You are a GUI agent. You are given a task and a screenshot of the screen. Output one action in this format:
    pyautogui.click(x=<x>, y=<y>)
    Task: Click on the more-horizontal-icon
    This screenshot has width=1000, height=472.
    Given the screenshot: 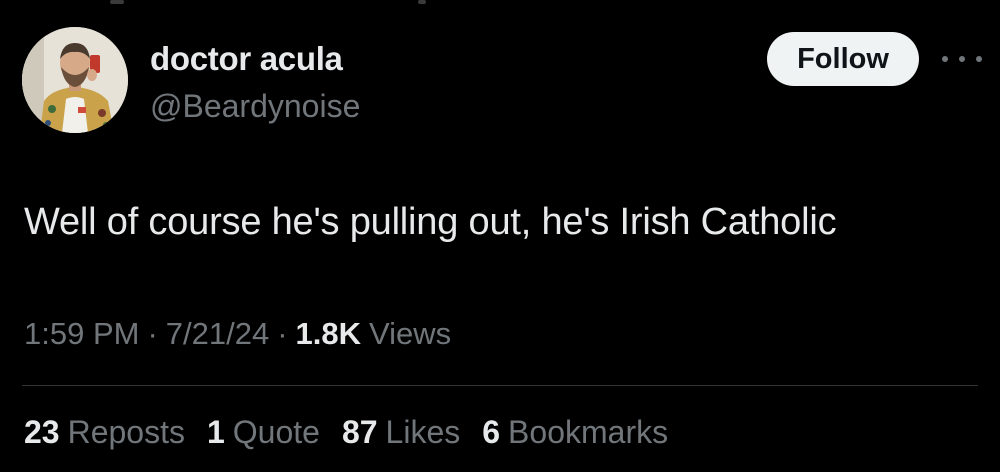 What is the action you would take?
    pyautogui.click(x=962, y=59)
    